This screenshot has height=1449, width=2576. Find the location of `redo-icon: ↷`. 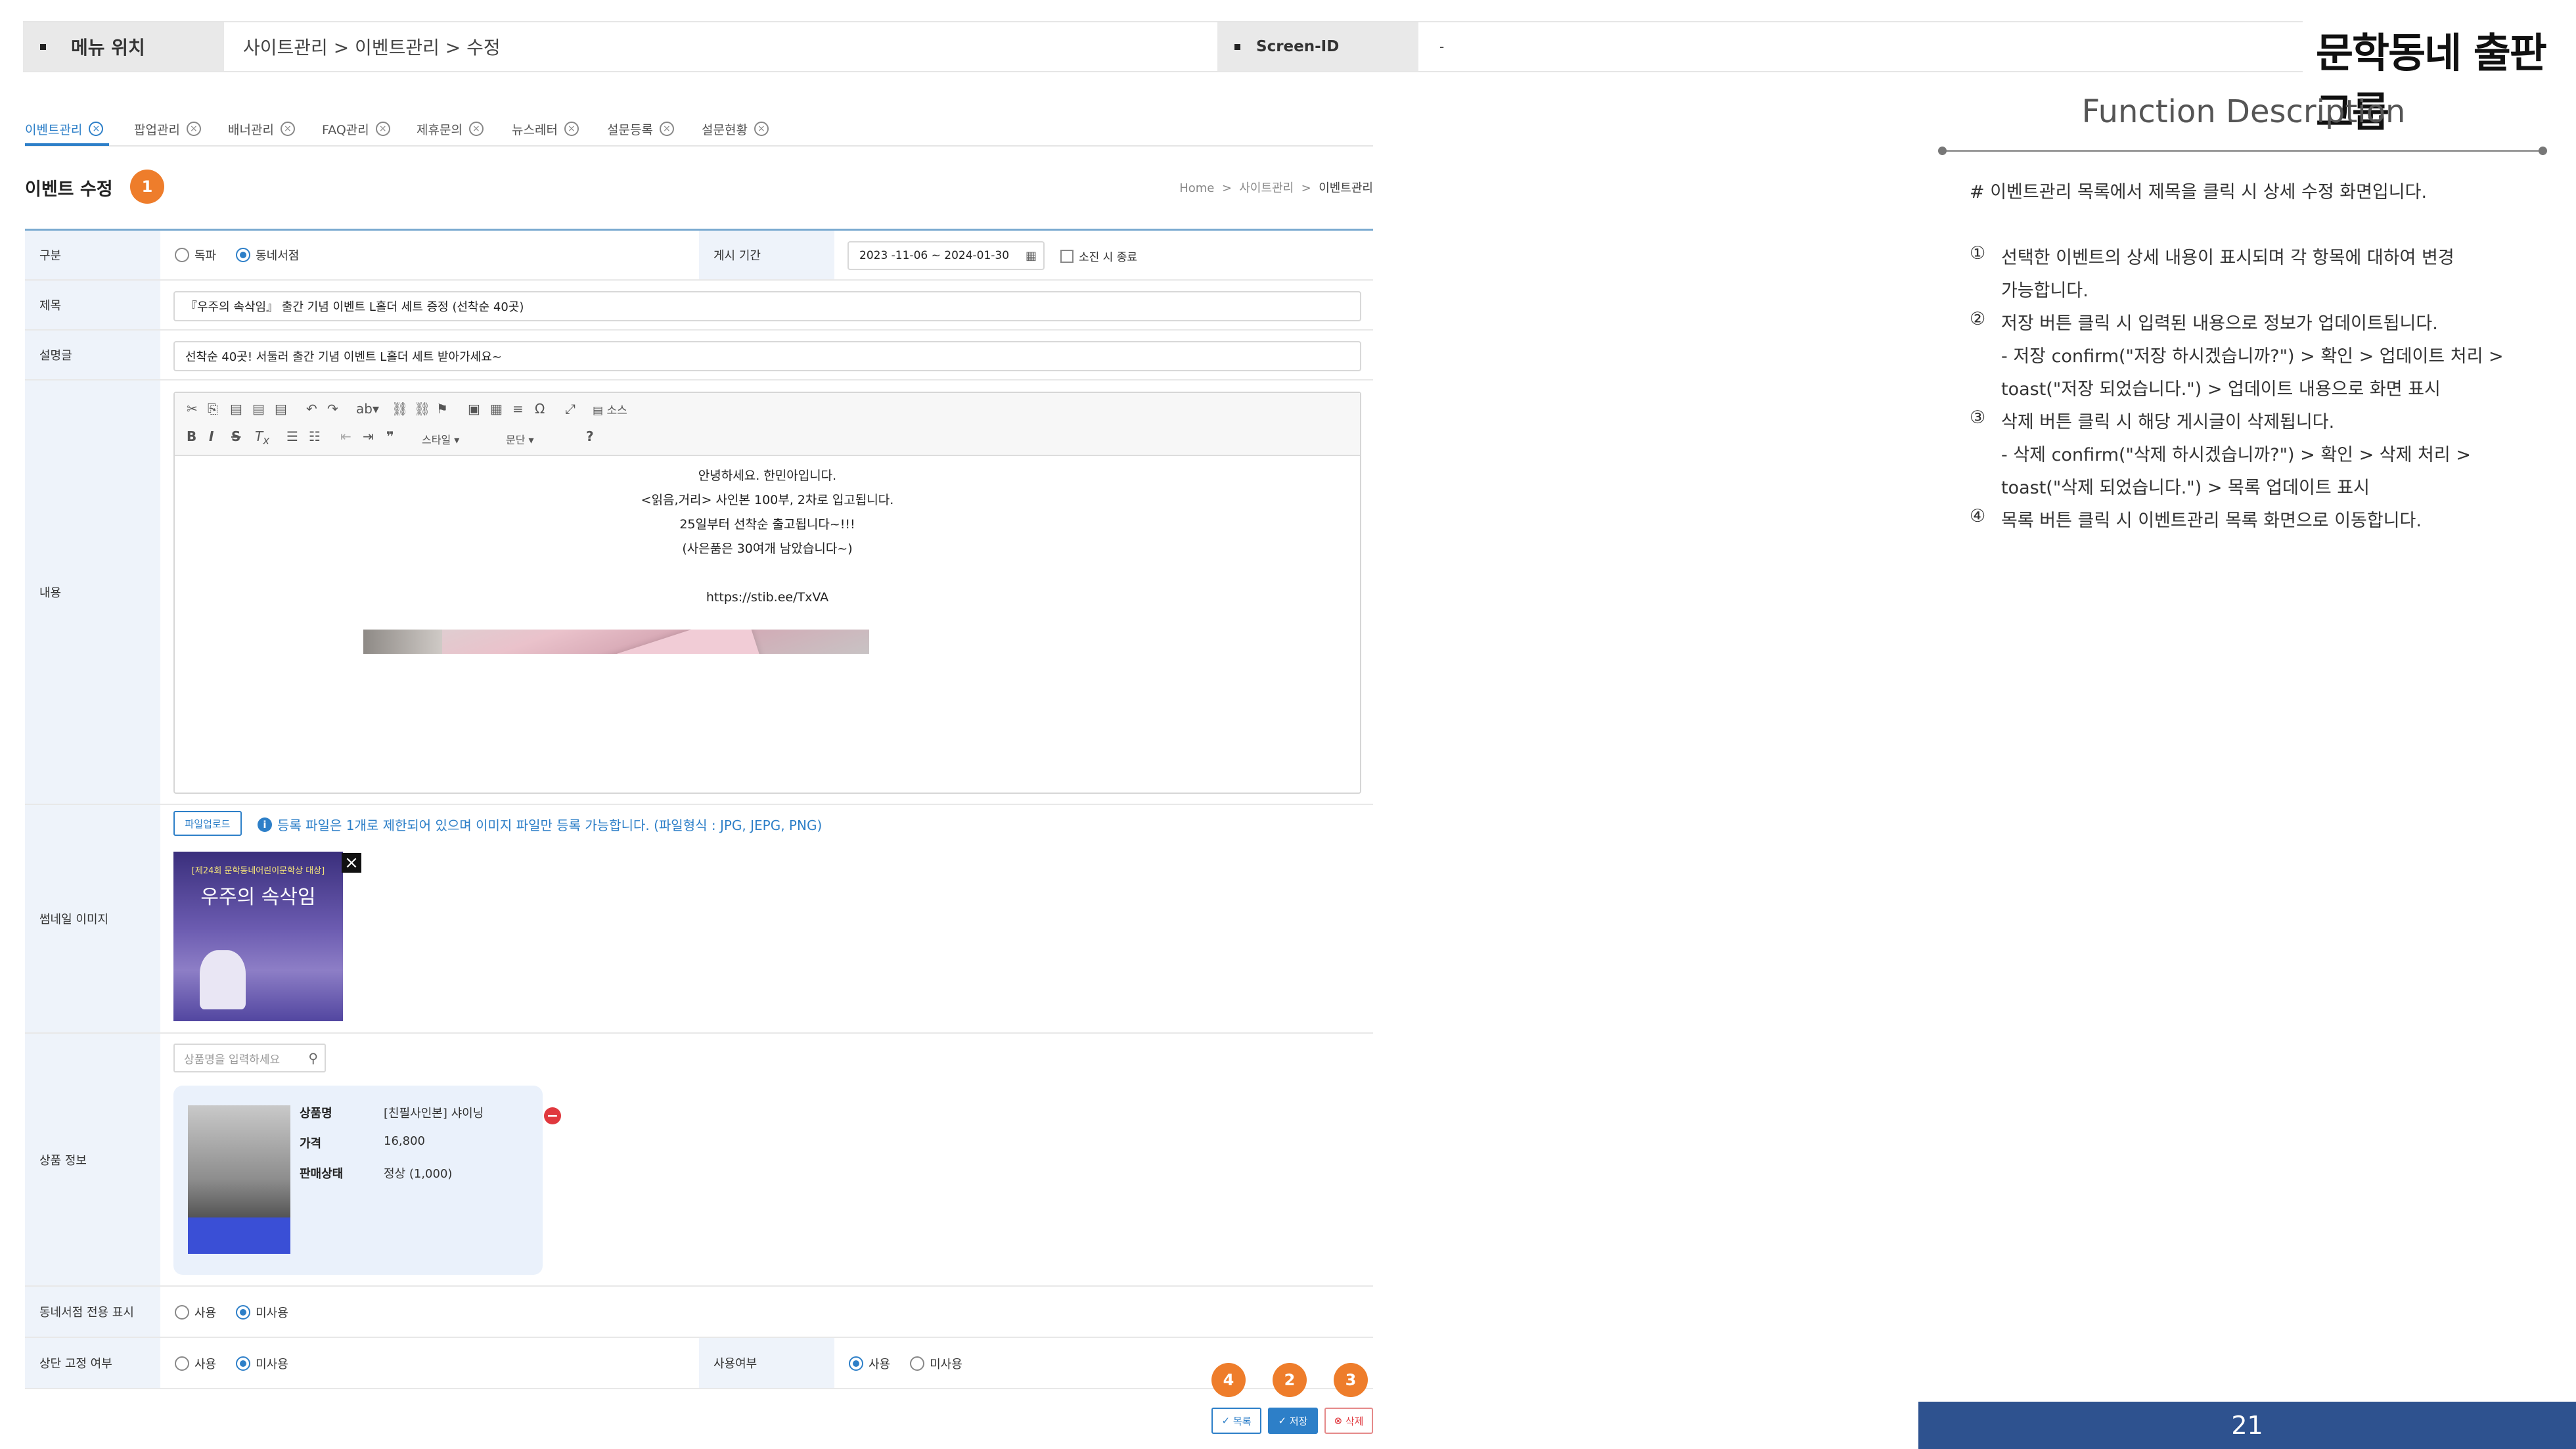

redo-icon: ↷ is located at coordinates (332, 409).